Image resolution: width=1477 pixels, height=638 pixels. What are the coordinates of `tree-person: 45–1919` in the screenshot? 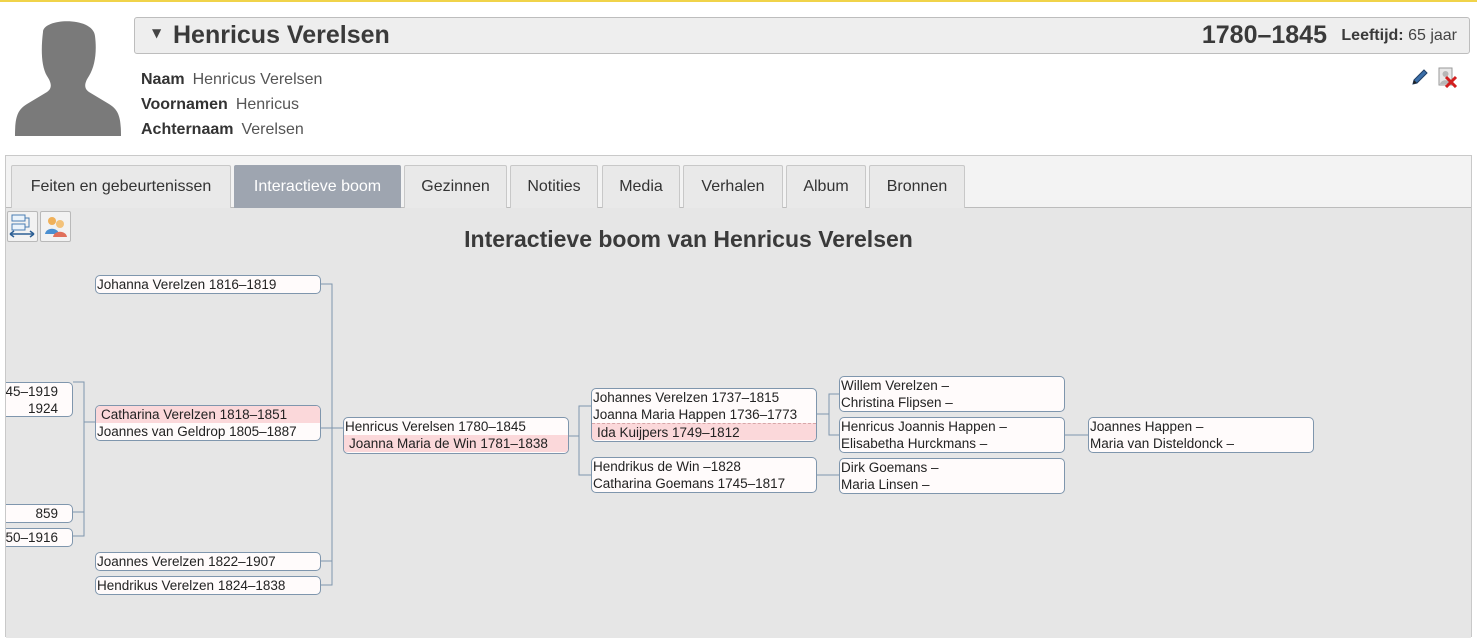 It's located at (32, 391).